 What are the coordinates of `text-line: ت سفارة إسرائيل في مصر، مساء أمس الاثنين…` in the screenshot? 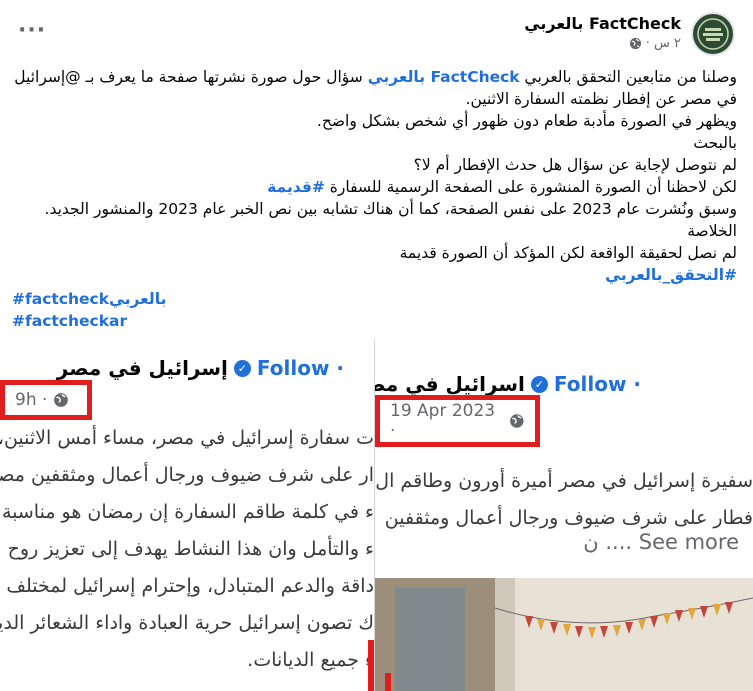 It's located at (187, 438).